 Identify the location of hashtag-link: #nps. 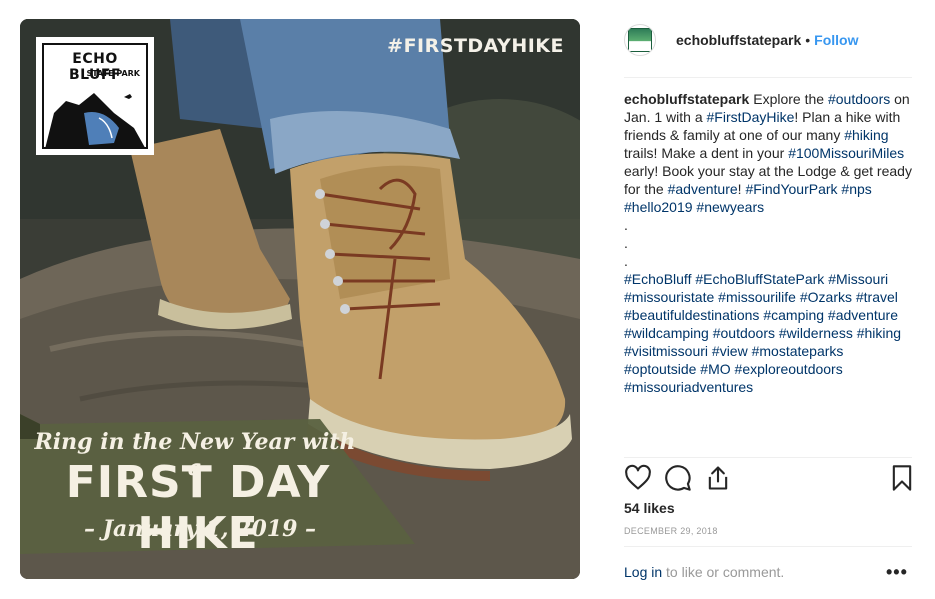
(856, 189).